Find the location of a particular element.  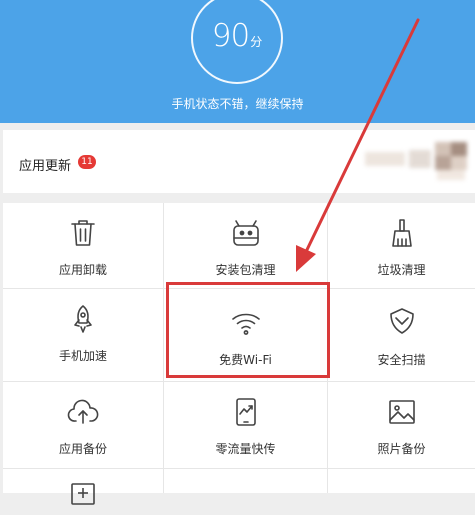

score-value: 90 is located at coordinates (230, 36).